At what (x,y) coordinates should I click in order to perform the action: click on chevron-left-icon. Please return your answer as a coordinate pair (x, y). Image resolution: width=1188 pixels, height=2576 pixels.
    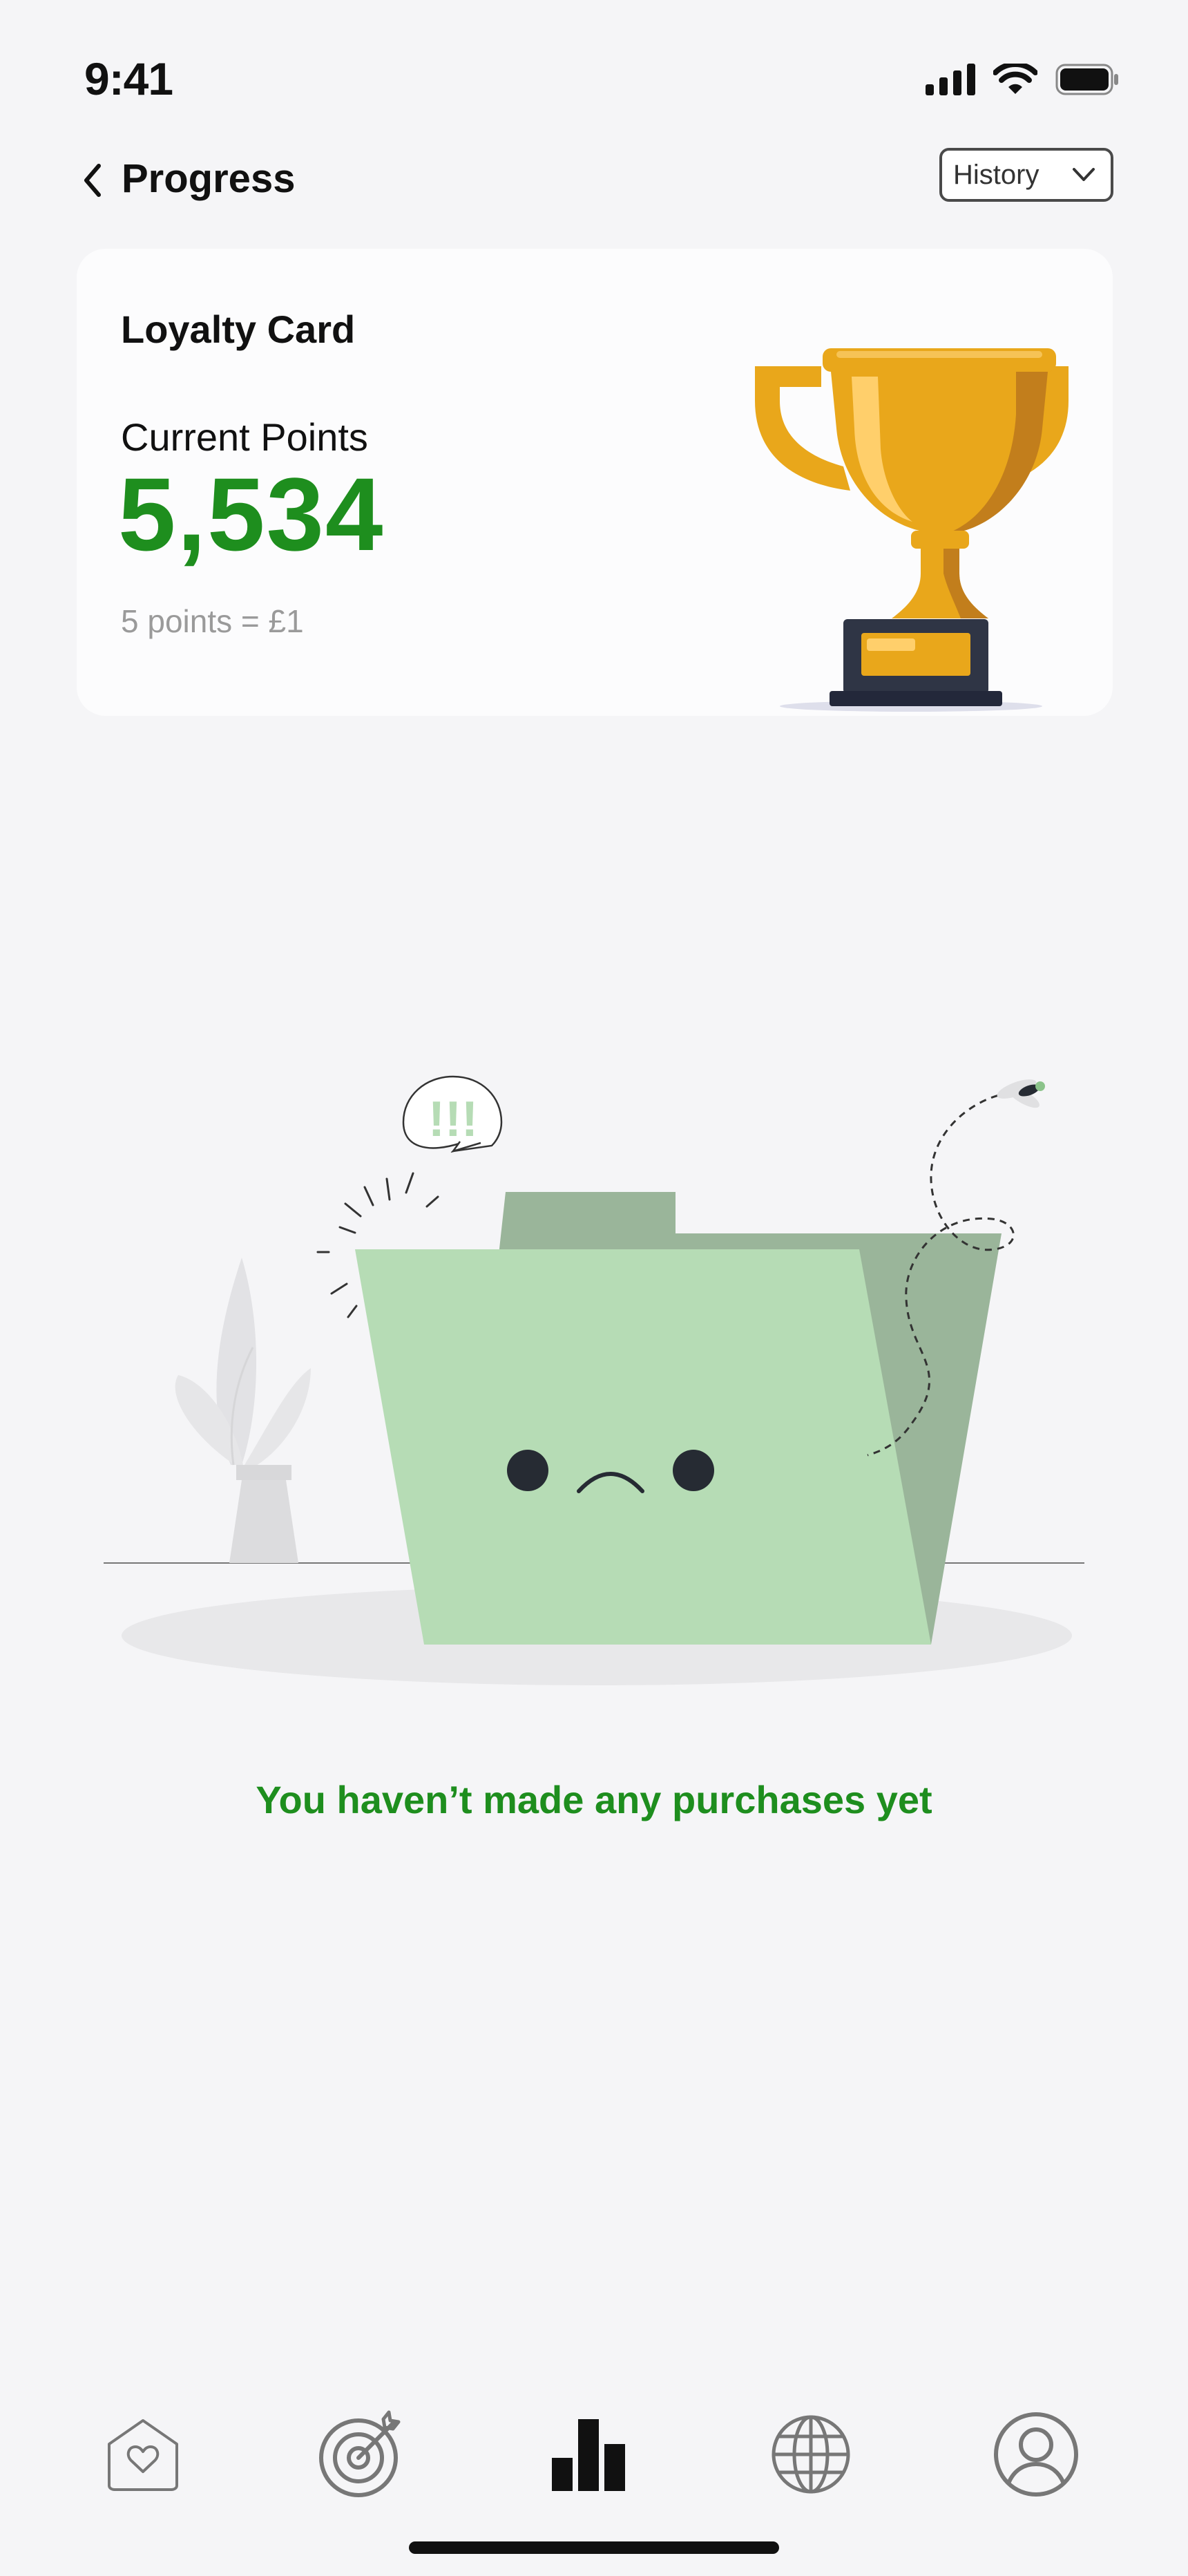
    Looking at the image, I should click on (92, 180).